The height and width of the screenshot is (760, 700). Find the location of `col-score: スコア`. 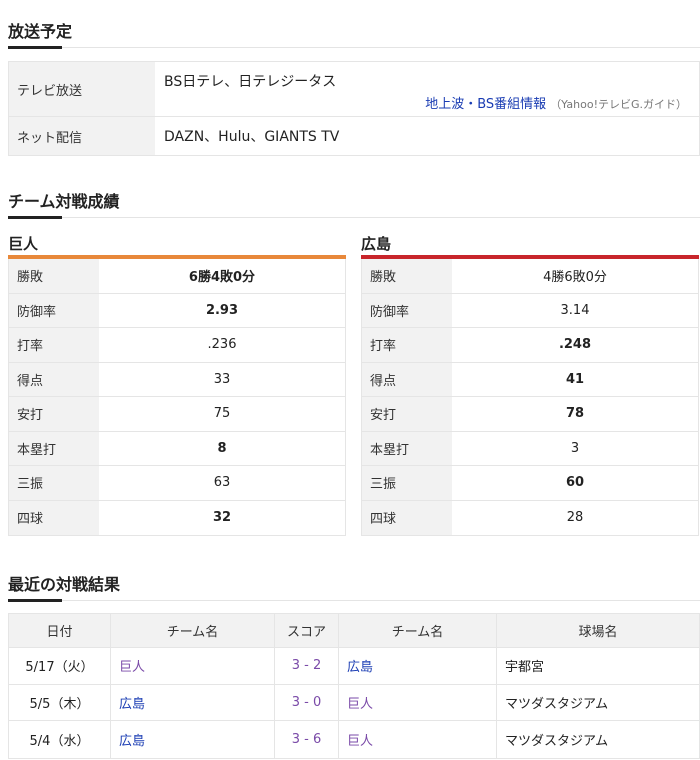

col-score: スコア is located at coordinates (307, 630).